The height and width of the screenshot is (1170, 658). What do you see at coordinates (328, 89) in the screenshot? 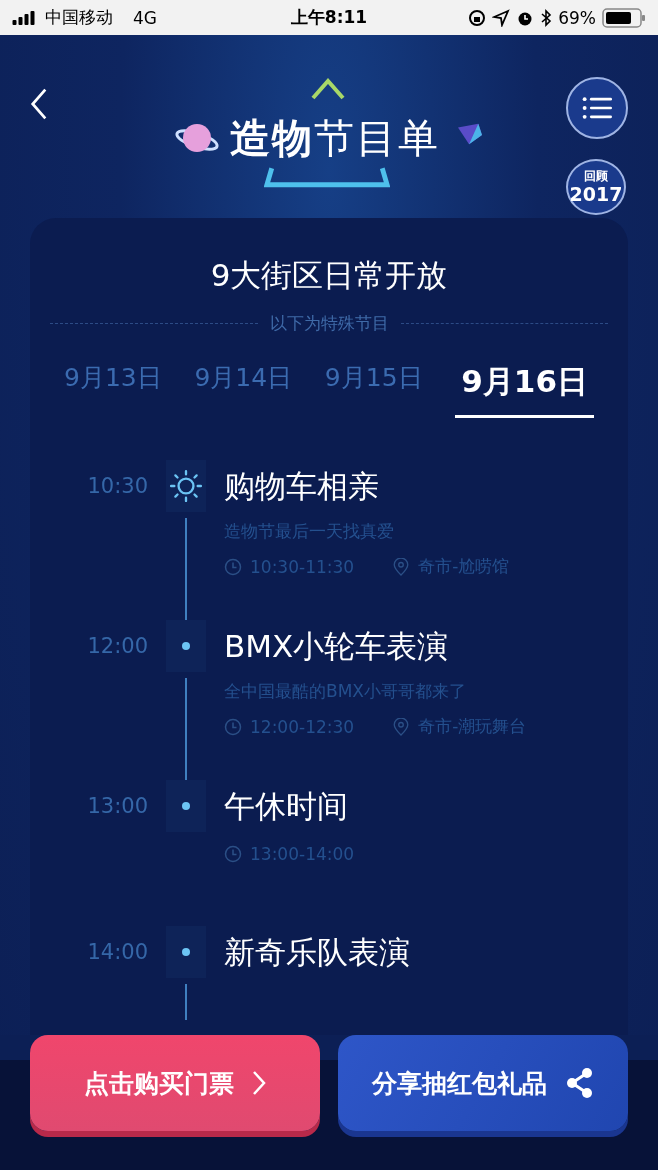
I see `chevron-up-icon` at bounding box center [328, 89].